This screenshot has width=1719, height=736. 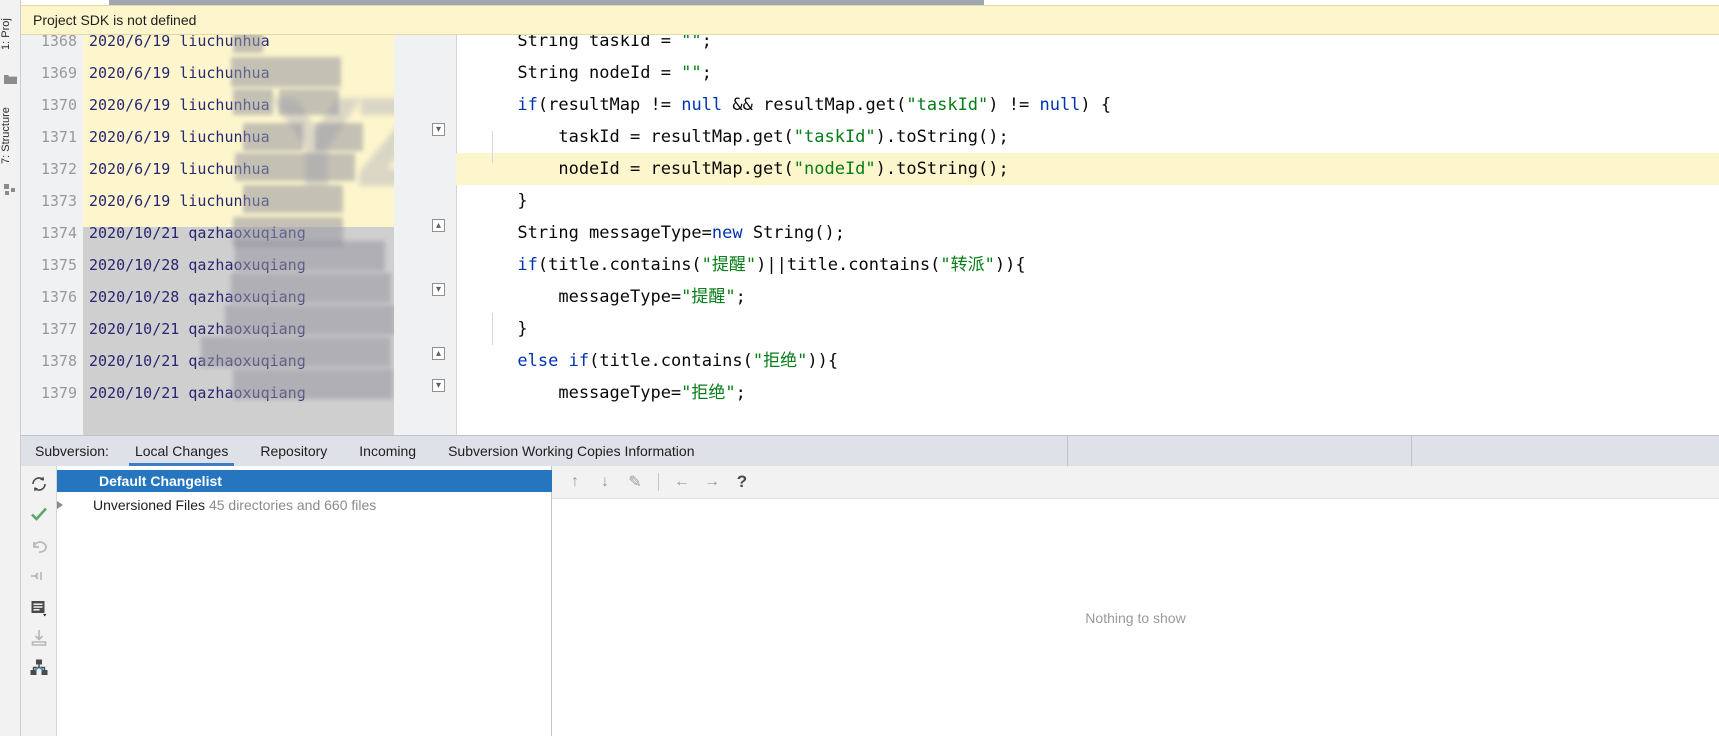 What do you see at coordinates (1087, 393) in the screenshot?
I see `code-line: messageType="拒绝";` at bounding box center [1087, 393].